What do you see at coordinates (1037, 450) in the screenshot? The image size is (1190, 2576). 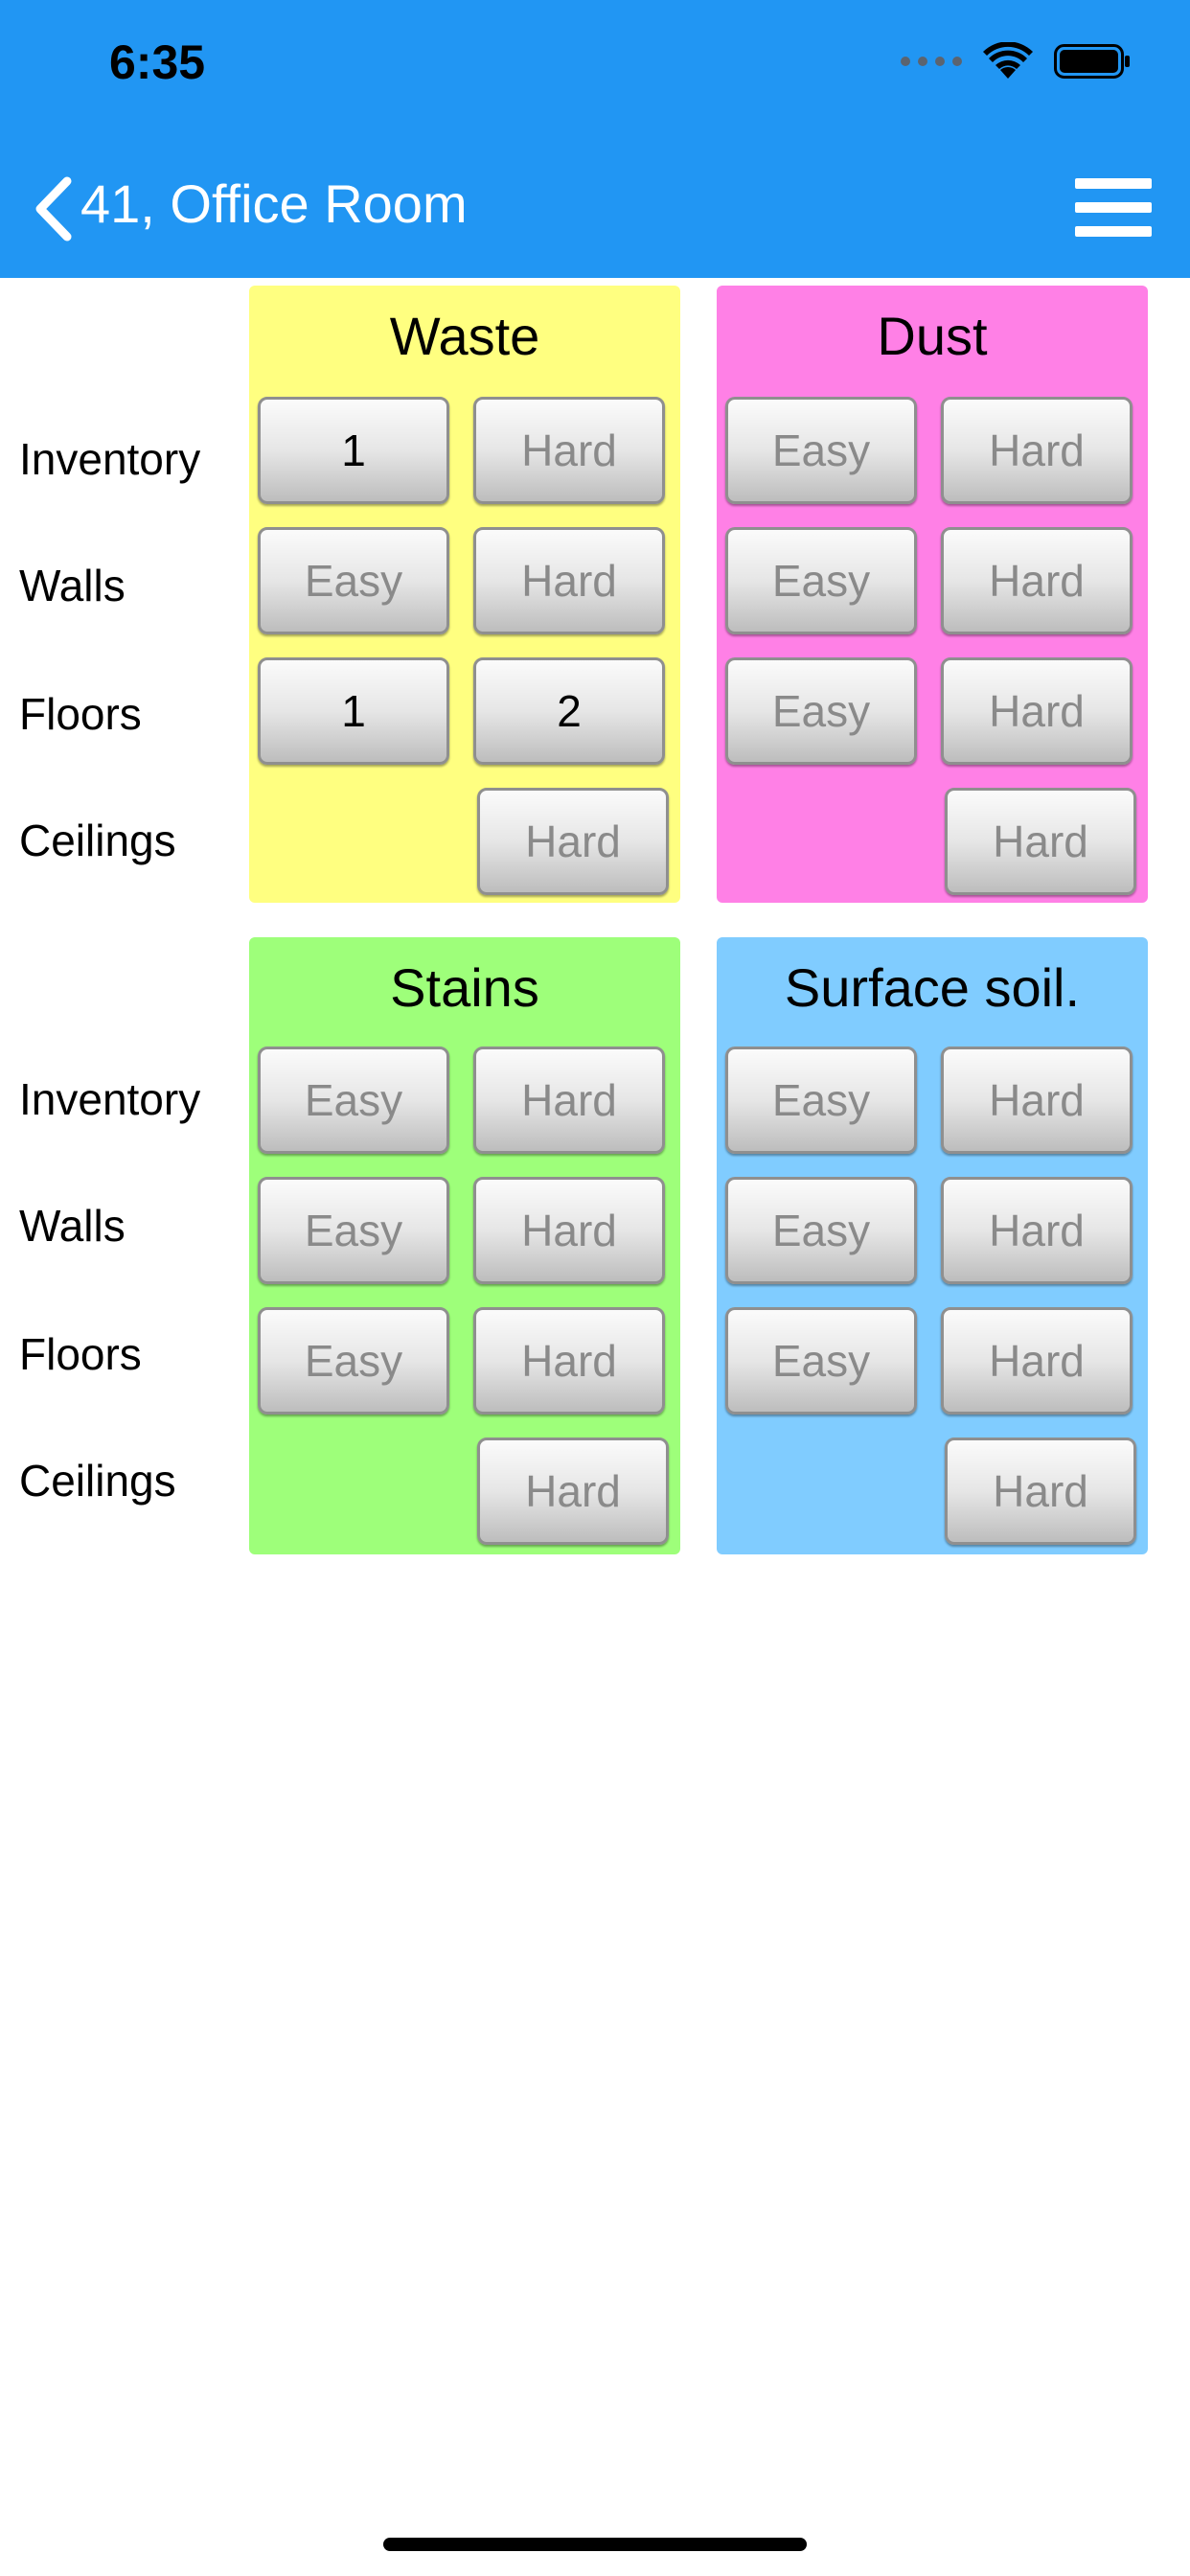 I see `dust-inventory-hard-button: Hard` at bounding box center [1037, 450].